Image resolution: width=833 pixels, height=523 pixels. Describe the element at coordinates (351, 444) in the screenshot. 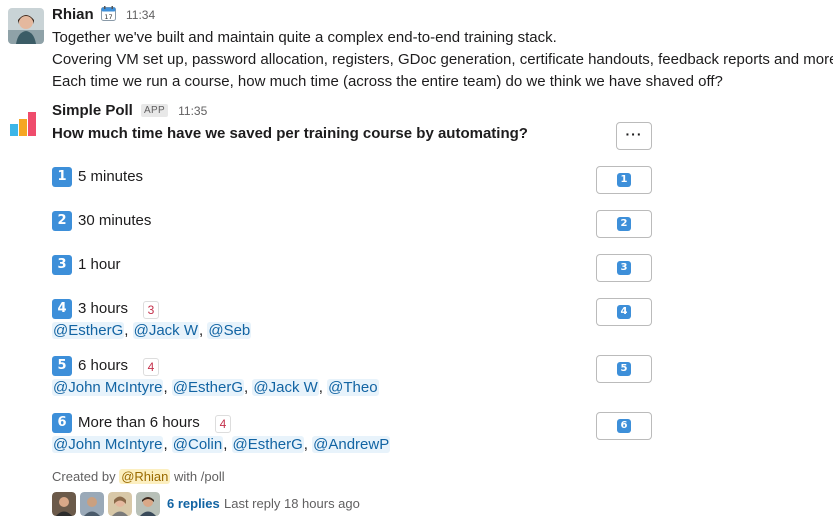

I see `user-mention: @AndrewP` at that location.